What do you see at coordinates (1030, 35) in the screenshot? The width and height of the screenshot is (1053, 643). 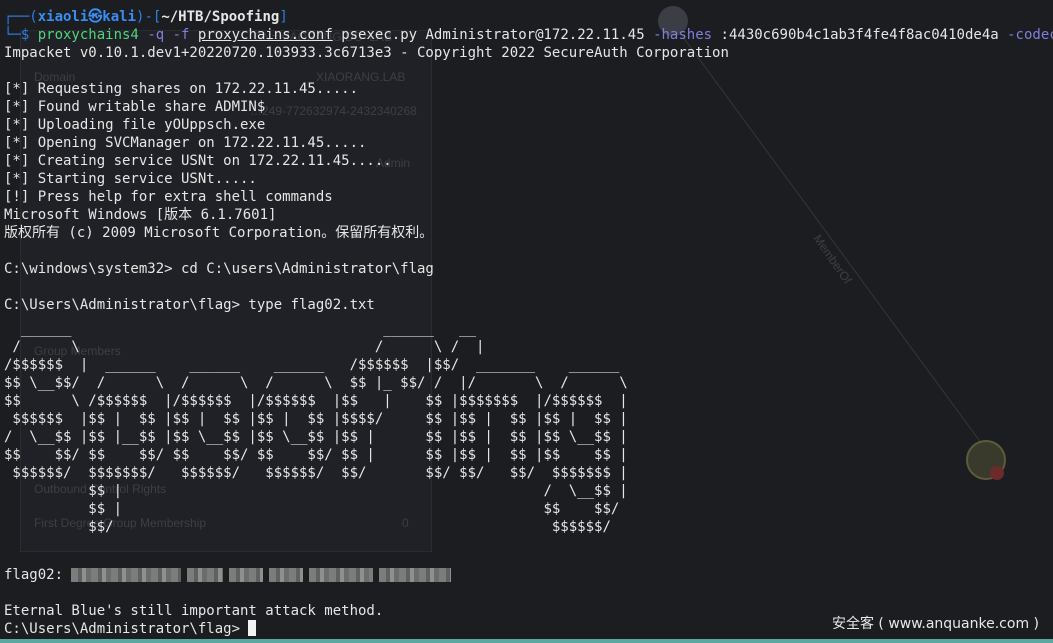 I see `command-option-codec: -codec` at bounding box center [1030, 35].